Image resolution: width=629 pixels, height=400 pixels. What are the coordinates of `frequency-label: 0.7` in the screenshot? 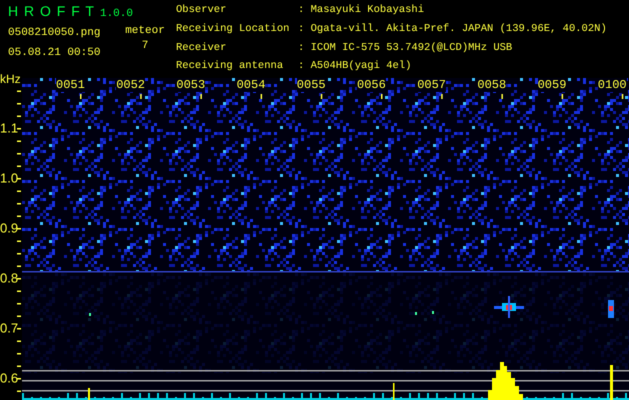 It's located at (9, 328).